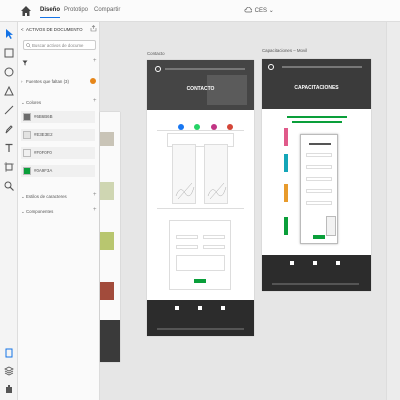 This screenshot has height=400, width=400. What do you see at coordinates (110, 341) in the screenshot?
I see `footer-block` at bounding box center [110, 341].